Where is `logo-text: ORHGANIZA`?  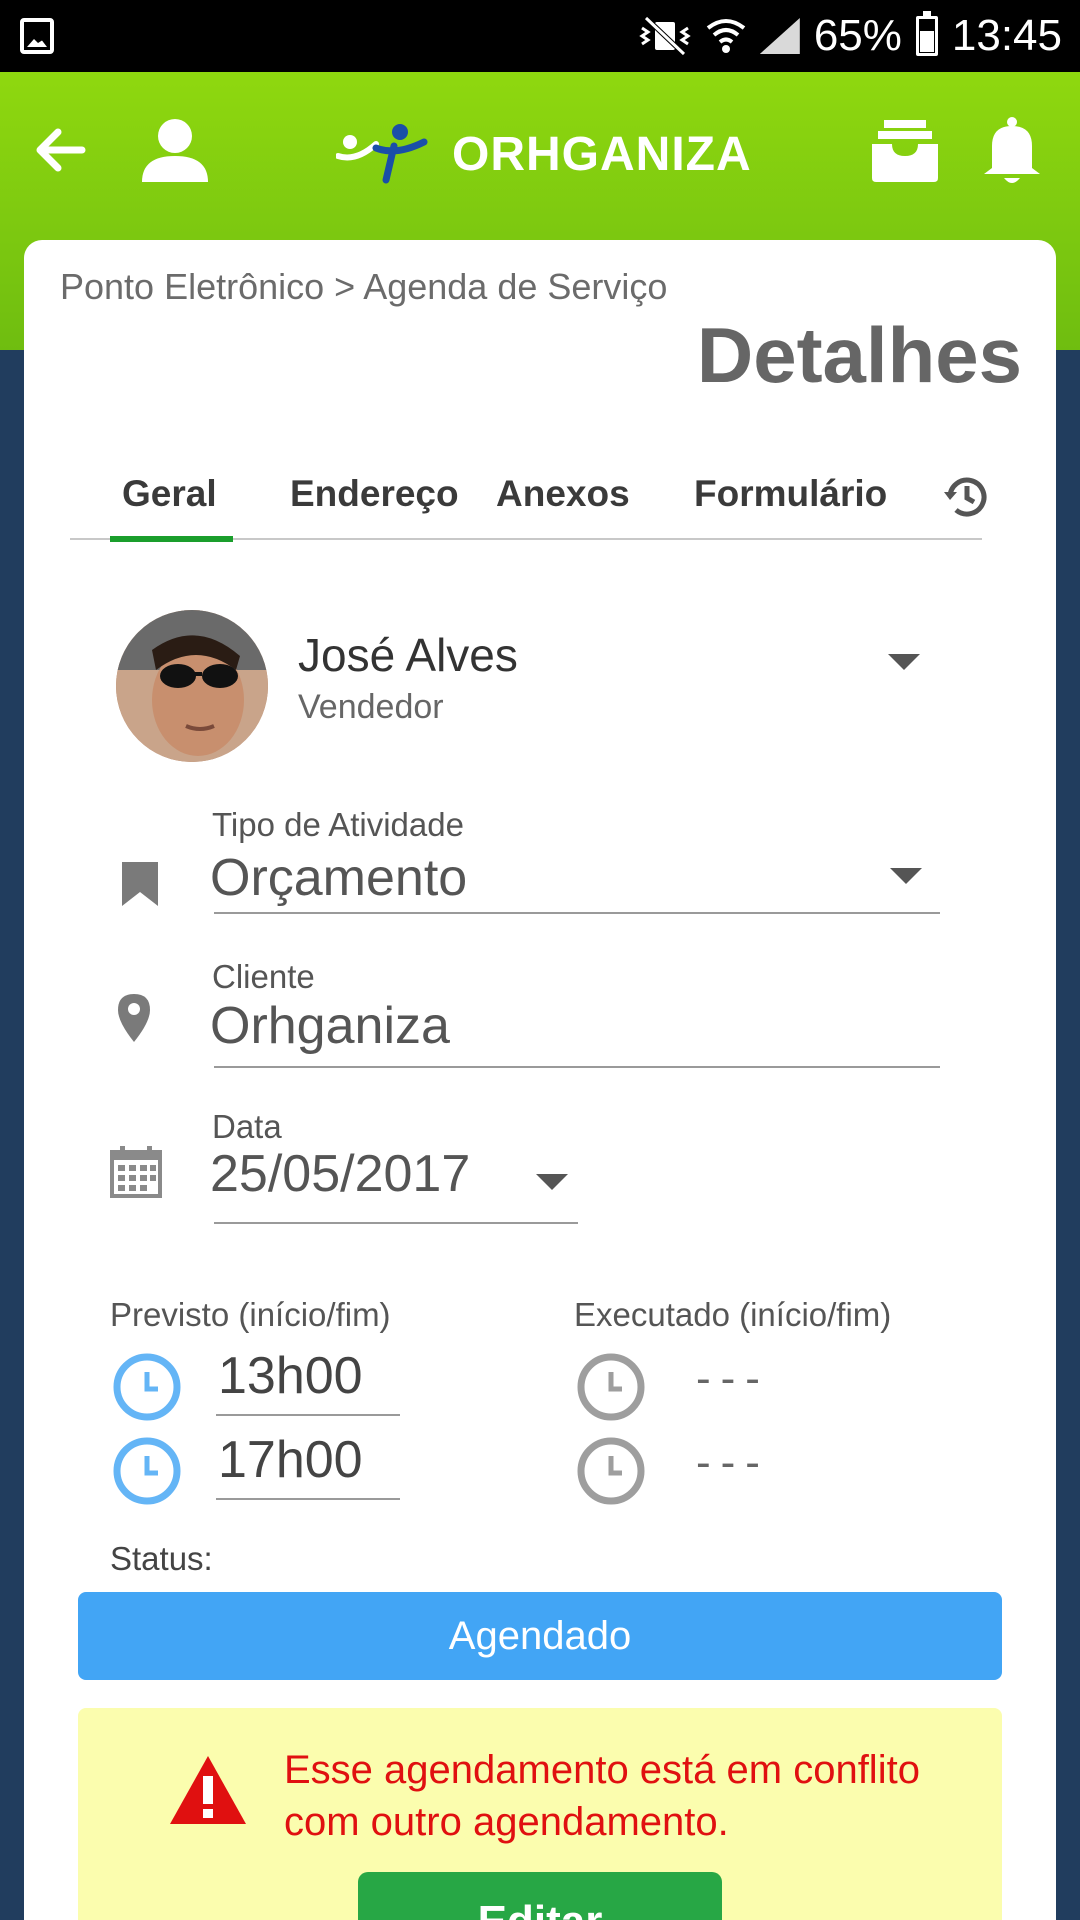 logo-text: ORHGANIZA is located at coordinates (602, 154).